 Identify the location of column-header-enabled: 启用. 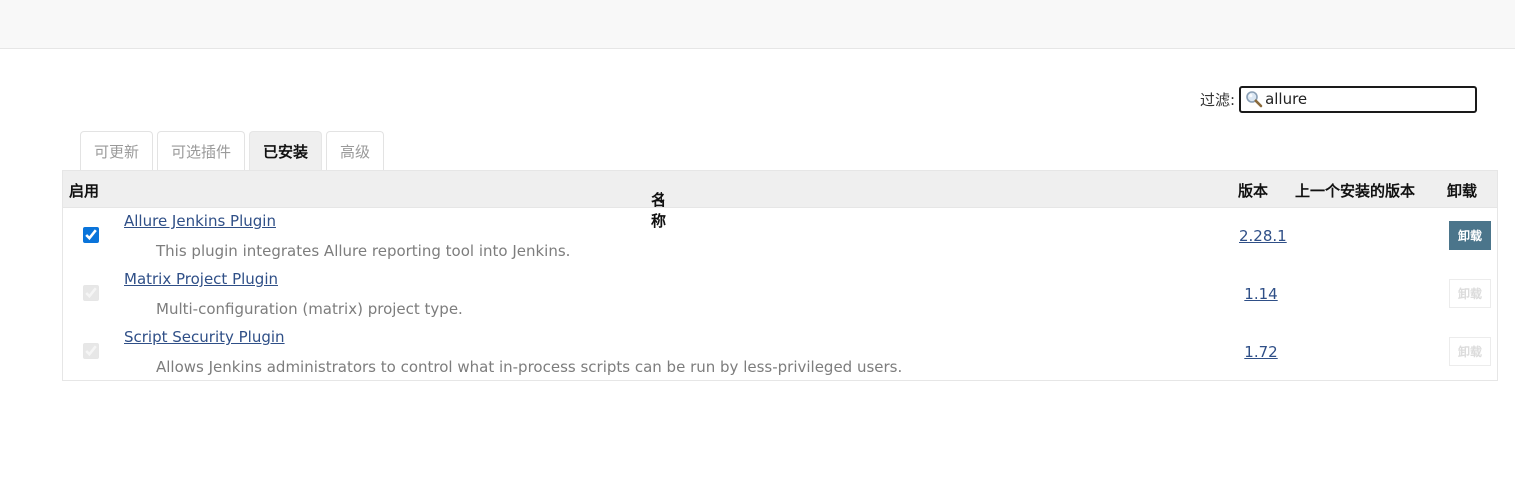
(84, 190).